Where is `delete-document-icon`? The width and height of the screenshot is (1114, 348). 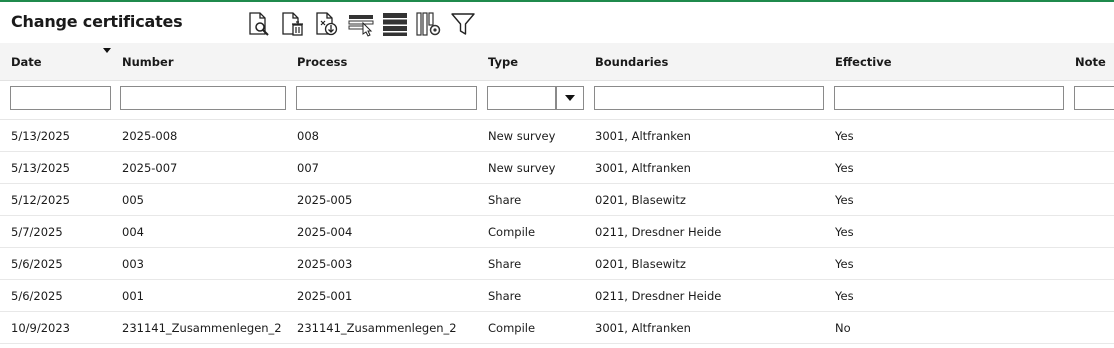 delete-document-icon is located at coordinates (293, 24).